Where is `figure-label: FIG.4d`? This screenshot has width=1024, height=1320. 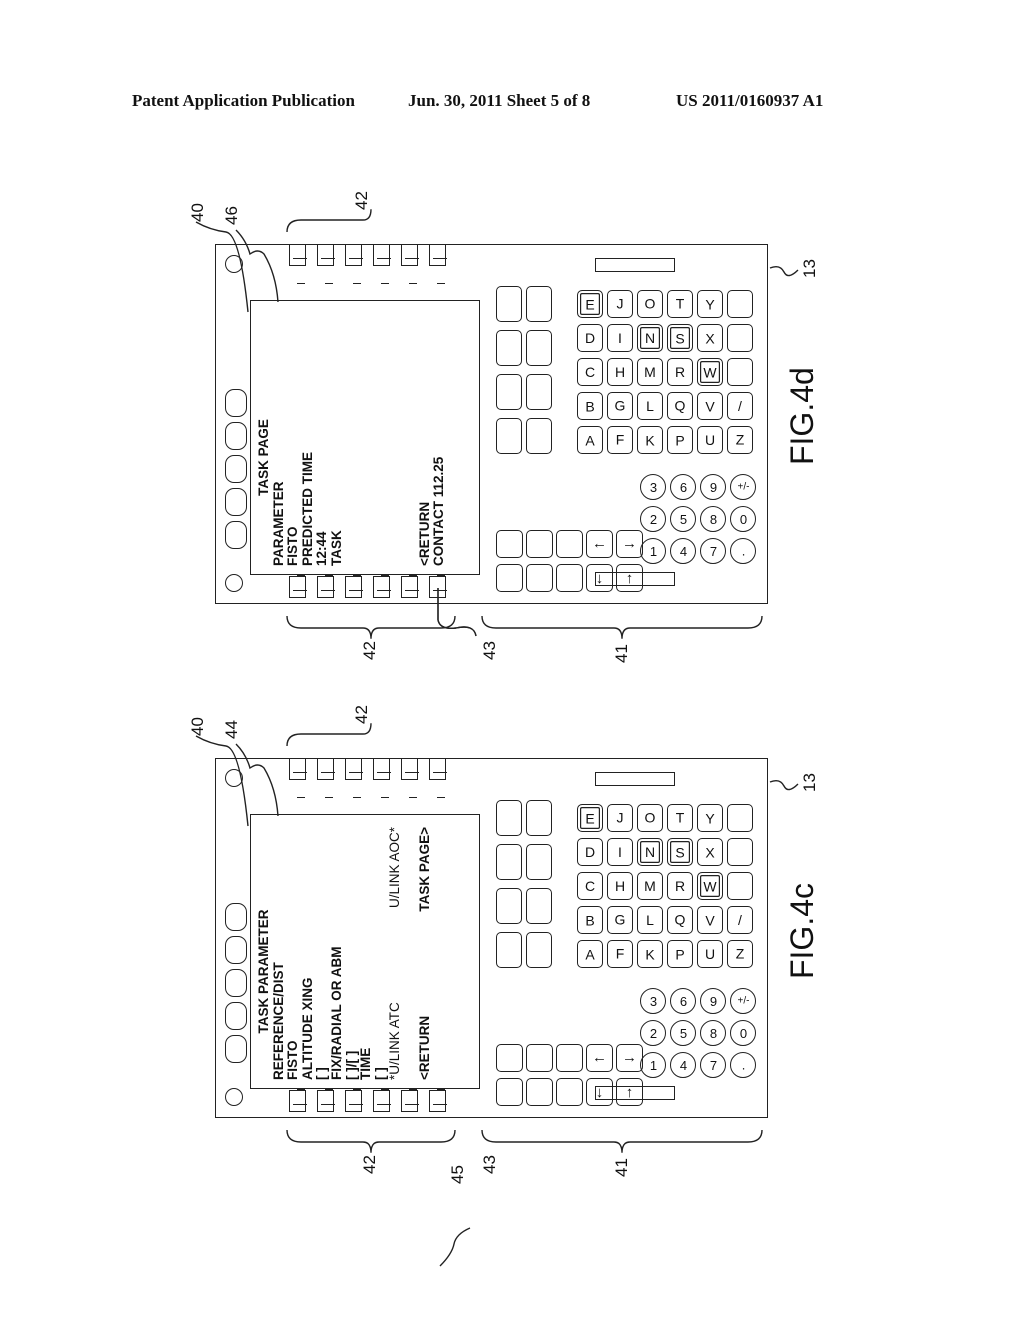
figure-label: FIG.4d is located at coordinates (802, 416).